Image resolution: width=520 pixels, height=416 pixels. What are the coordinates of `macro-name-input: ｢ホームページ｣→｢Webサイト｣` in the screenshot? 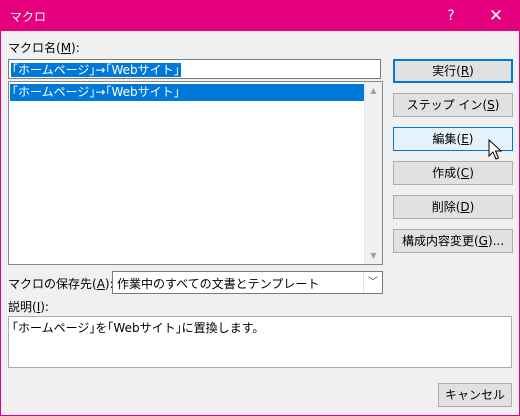 It's located at (194, 69).